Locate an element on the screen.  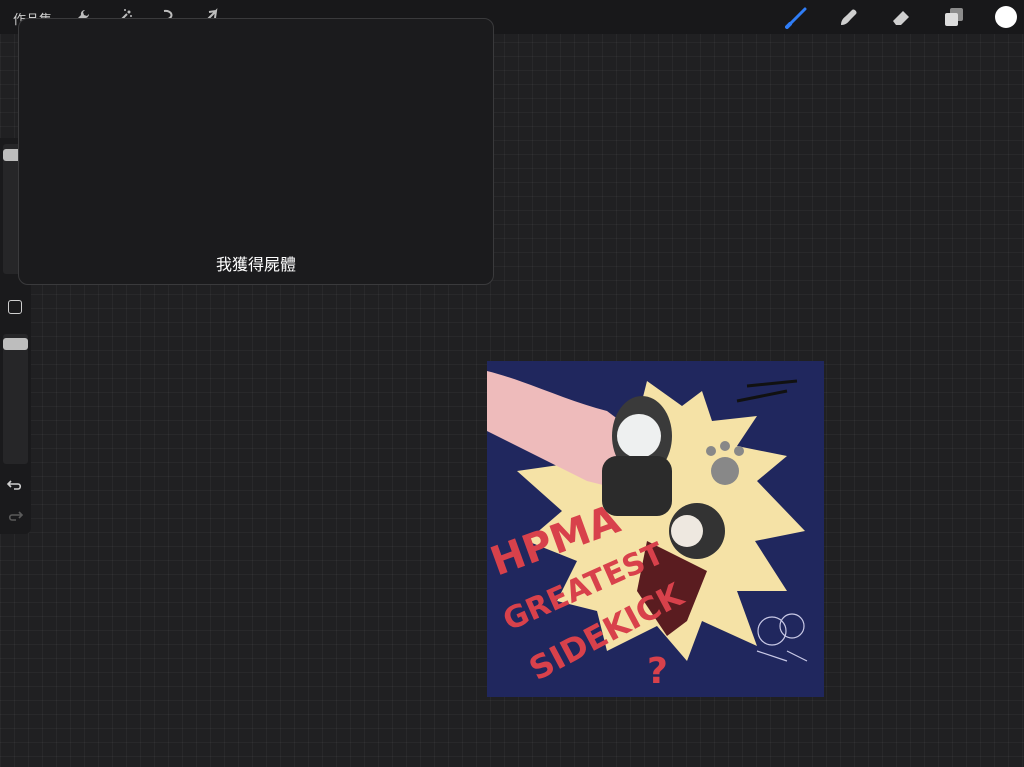
eraser-icon is located at coordinates (901, 17).